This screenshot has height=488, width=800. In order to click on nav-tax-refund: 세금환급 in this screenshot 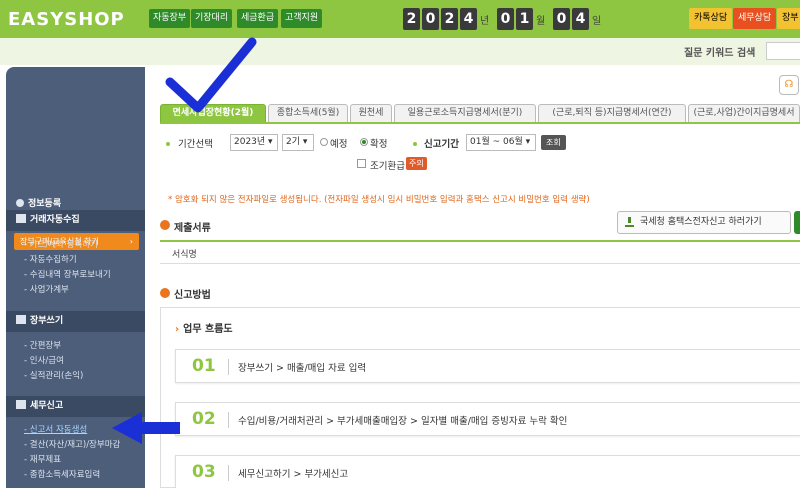, I will do `click(258, 18)`.